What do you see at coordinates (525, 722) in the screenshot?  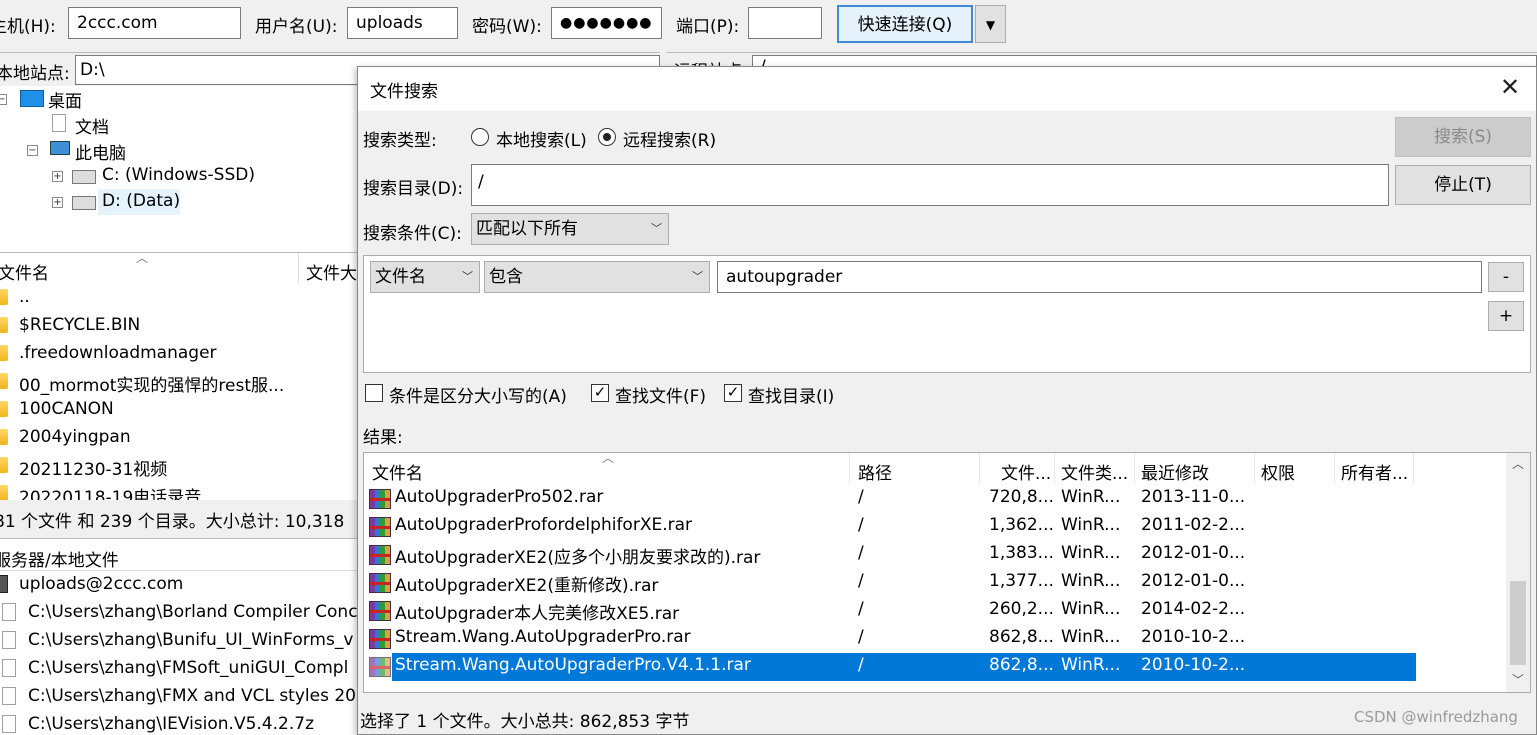 I see `dialog-status-text: 选择了 1 个文件。大小总共: 862,853 字节` at bounding box center [525, 722].